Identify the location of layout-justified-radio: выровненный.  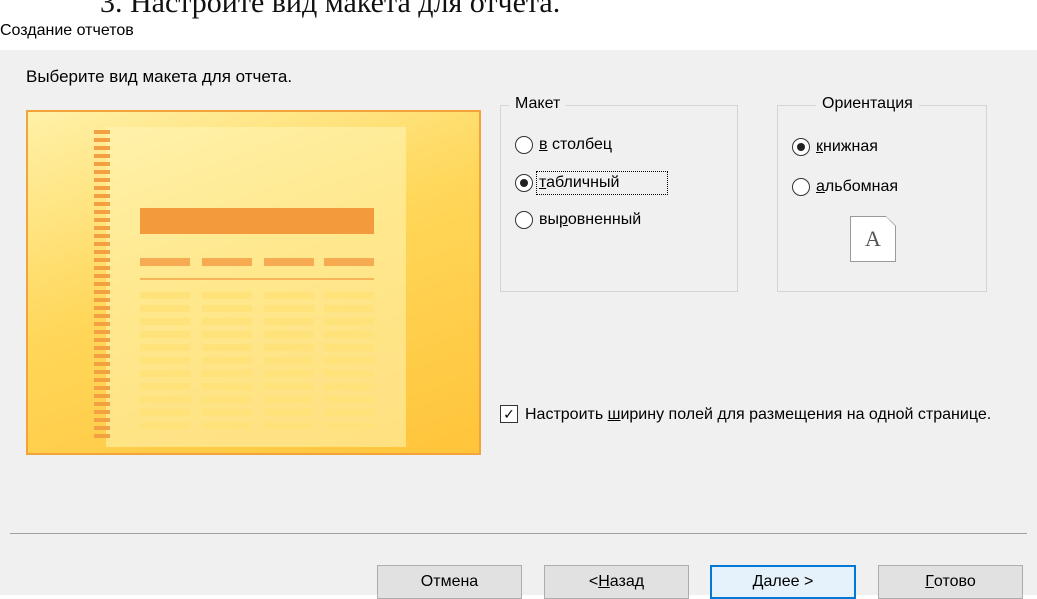
(578, 220).